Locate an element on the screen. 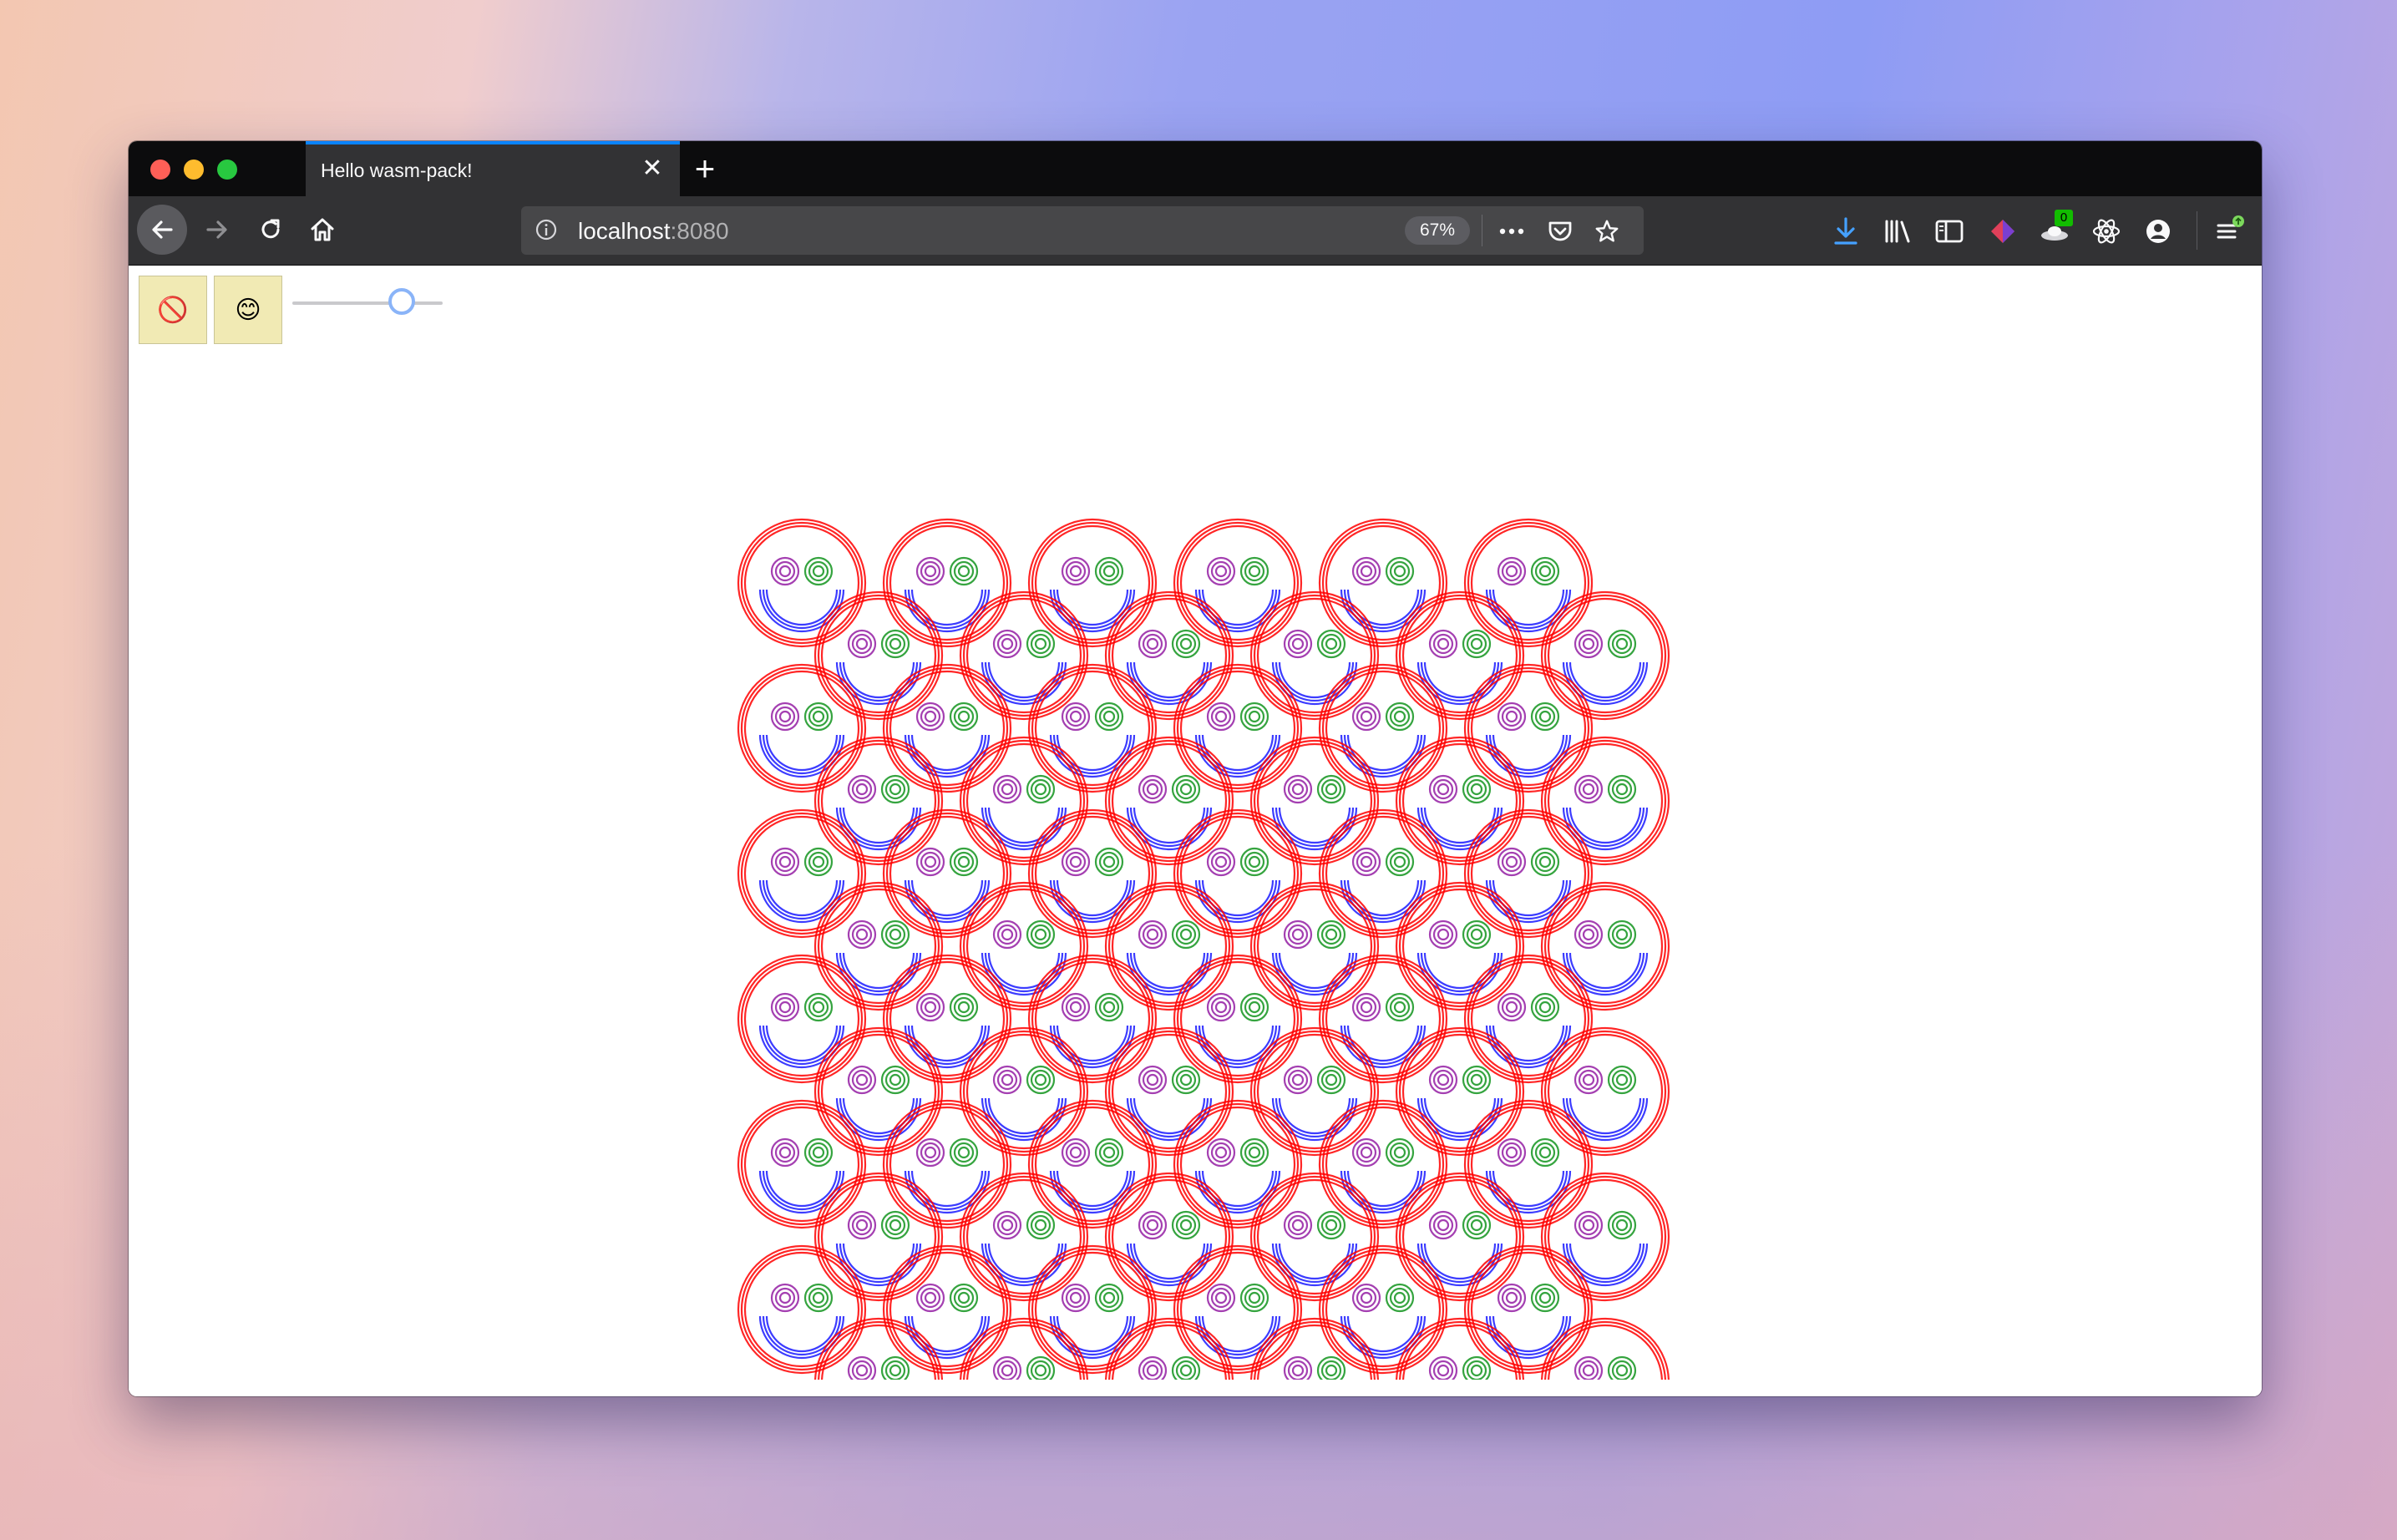 The height and width of the screenshot is (1540, 2397). close-icon: ✕ is located at coordinates (652, 169).